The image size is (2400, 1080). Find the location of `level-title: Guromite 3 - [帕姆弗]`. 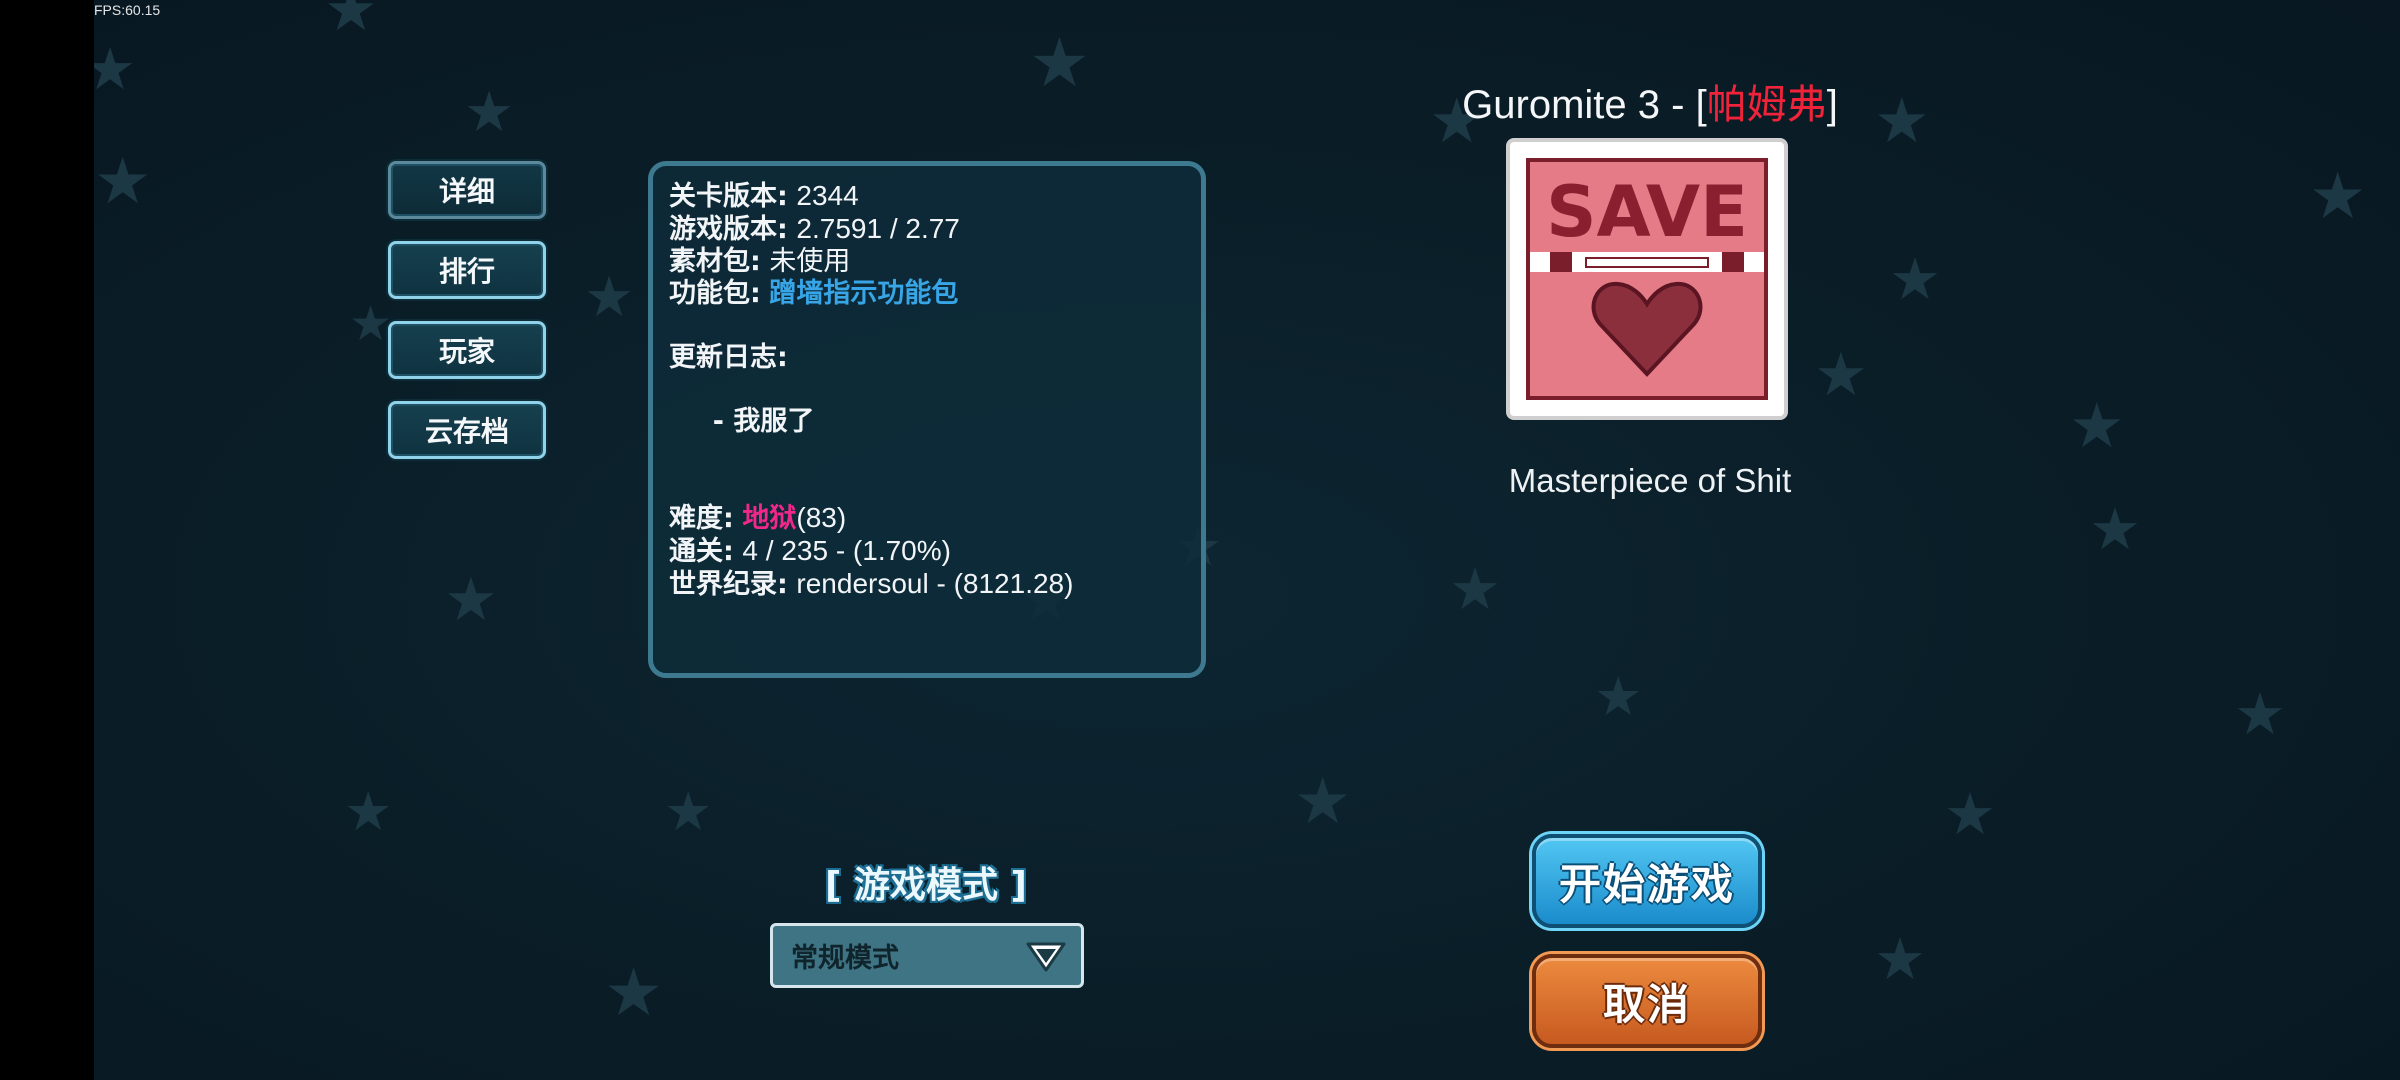

level-title: Guromite 3 - [帕姆弗] is located at coordinates (1650, 101).